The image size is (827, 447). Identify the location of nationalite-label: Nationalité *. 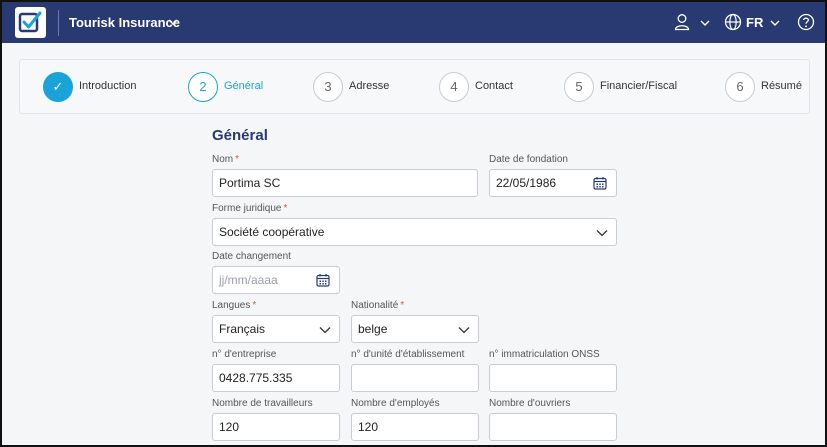
(378, 305).